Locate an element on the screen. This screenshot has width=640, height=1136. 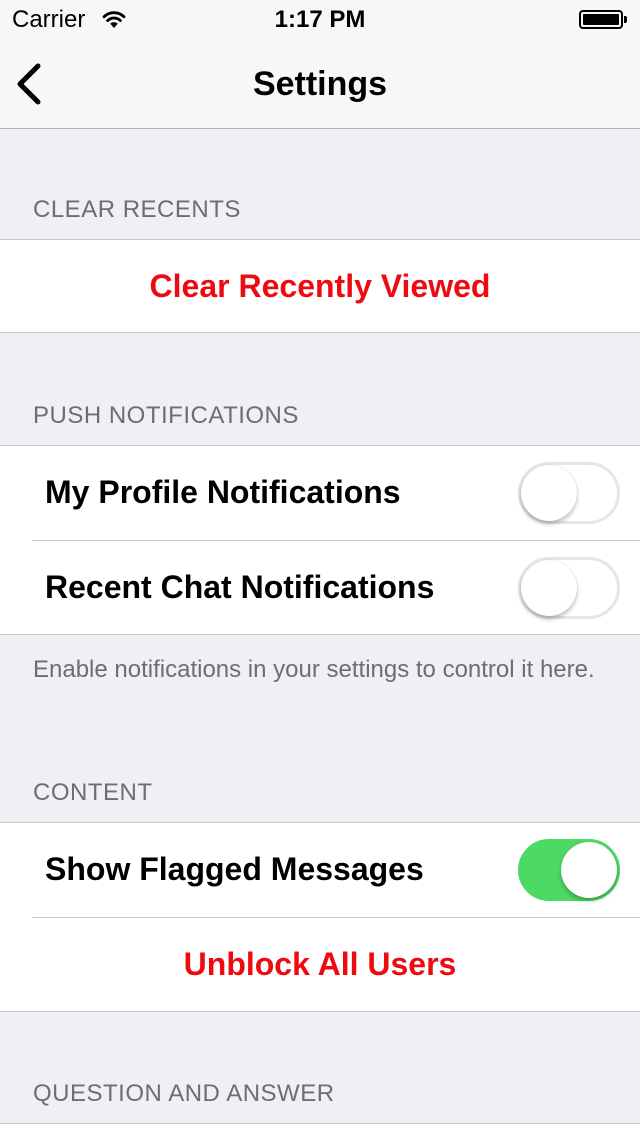
unblock-all-users-cell: Unblock All Users is located at coordinates (320, 965).